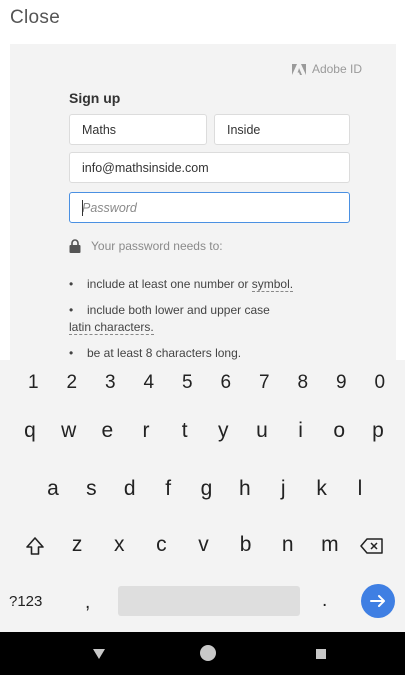  I want to click on page-title: Sign up, so click(95, 98).